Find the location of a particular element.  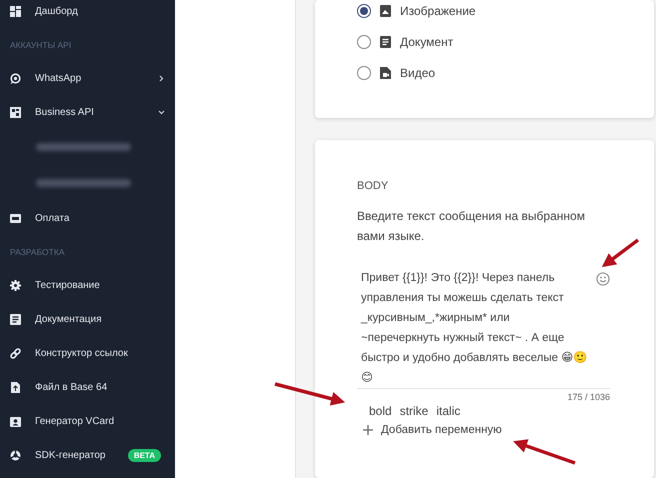

add-variable-button: Добавить переменную is located at coordinates (432, 430).